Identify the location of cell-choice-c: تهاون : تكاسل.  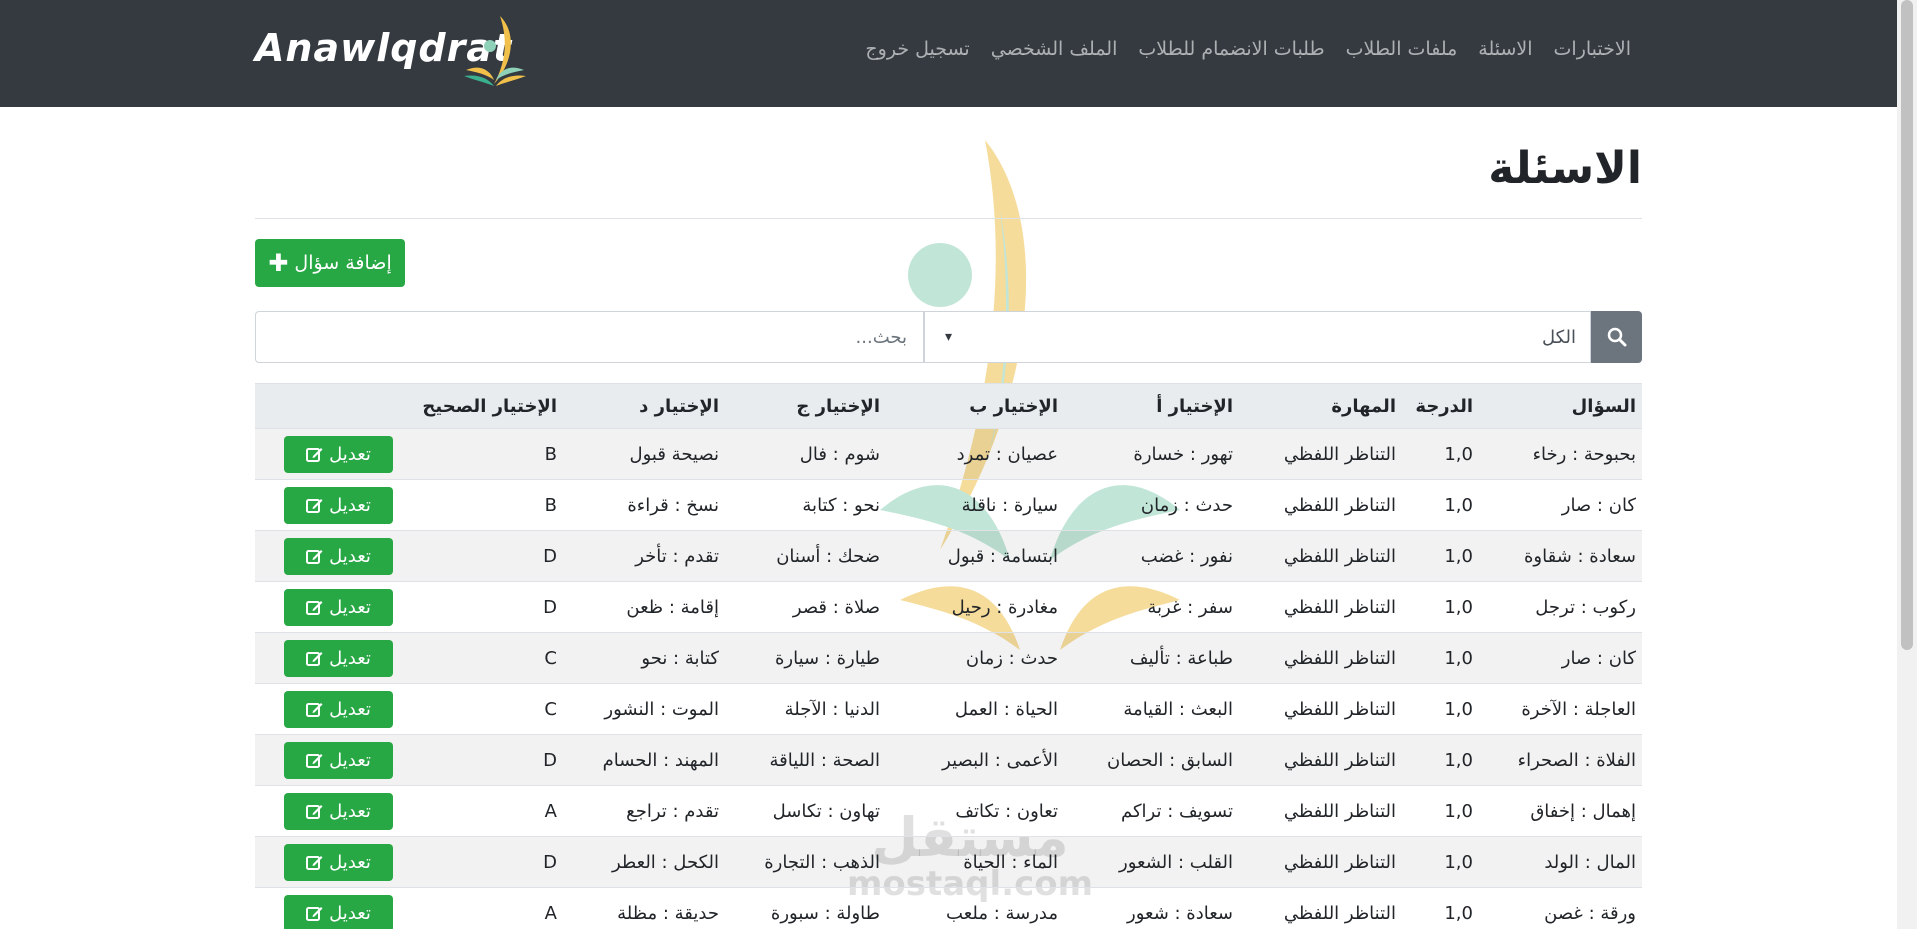
(805, 811).